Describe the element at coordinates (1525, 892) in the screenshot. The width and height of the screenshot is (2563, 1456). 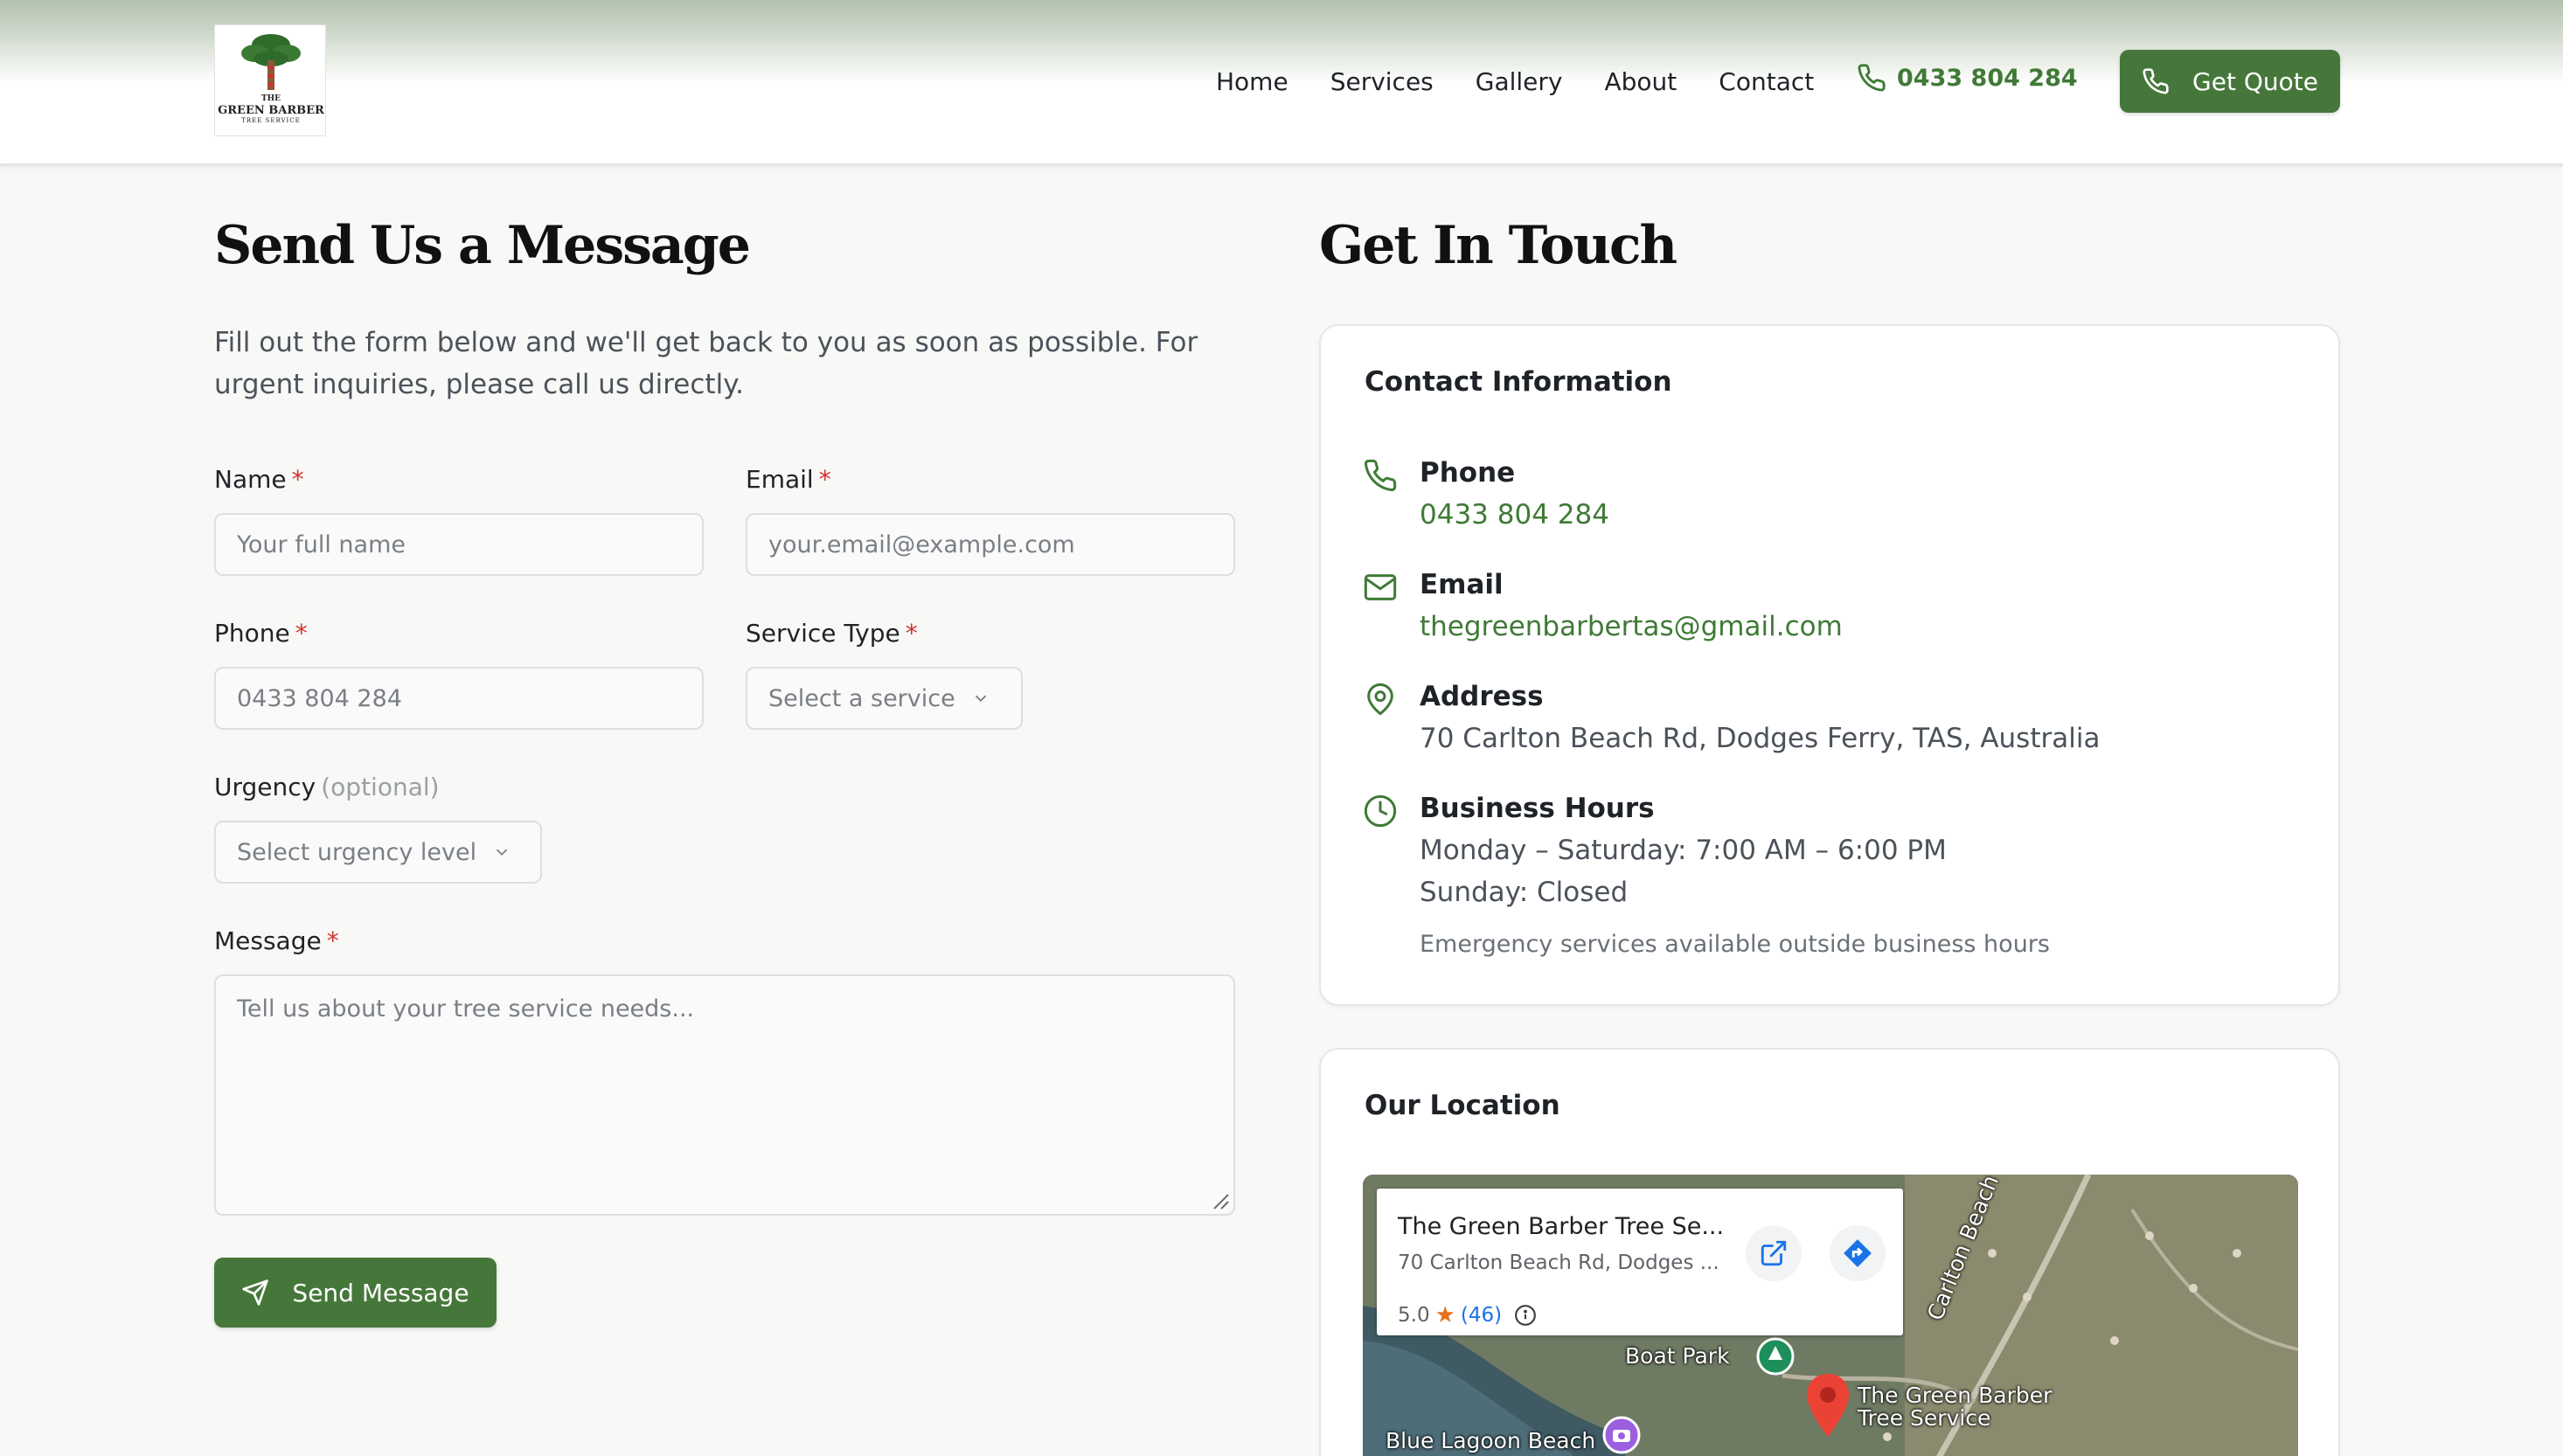
I see `hours-sunday: Sunday: Closed` at that location.